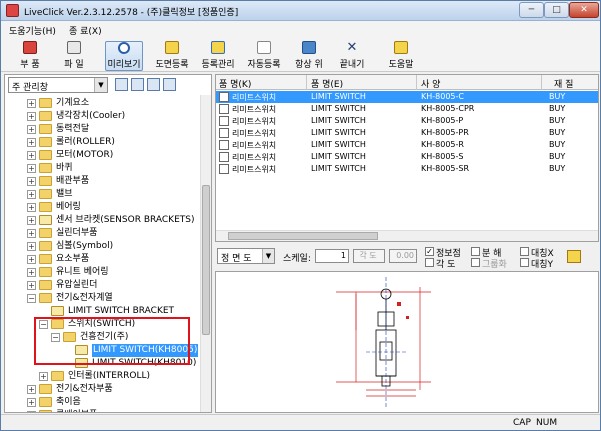 Image resolution: width=601 pixels, height=431 pixels. What do you see at coordinates (137, 84) in the screenshot?
I see `expand-all-icon` at bounding box center [137, 84].